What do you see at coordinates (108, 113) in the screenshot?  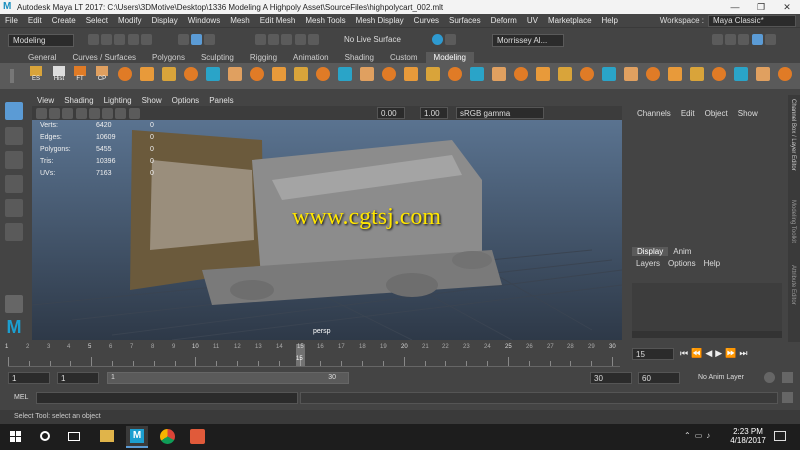 I see `lighting-icon` at bounding box center [108, 113].